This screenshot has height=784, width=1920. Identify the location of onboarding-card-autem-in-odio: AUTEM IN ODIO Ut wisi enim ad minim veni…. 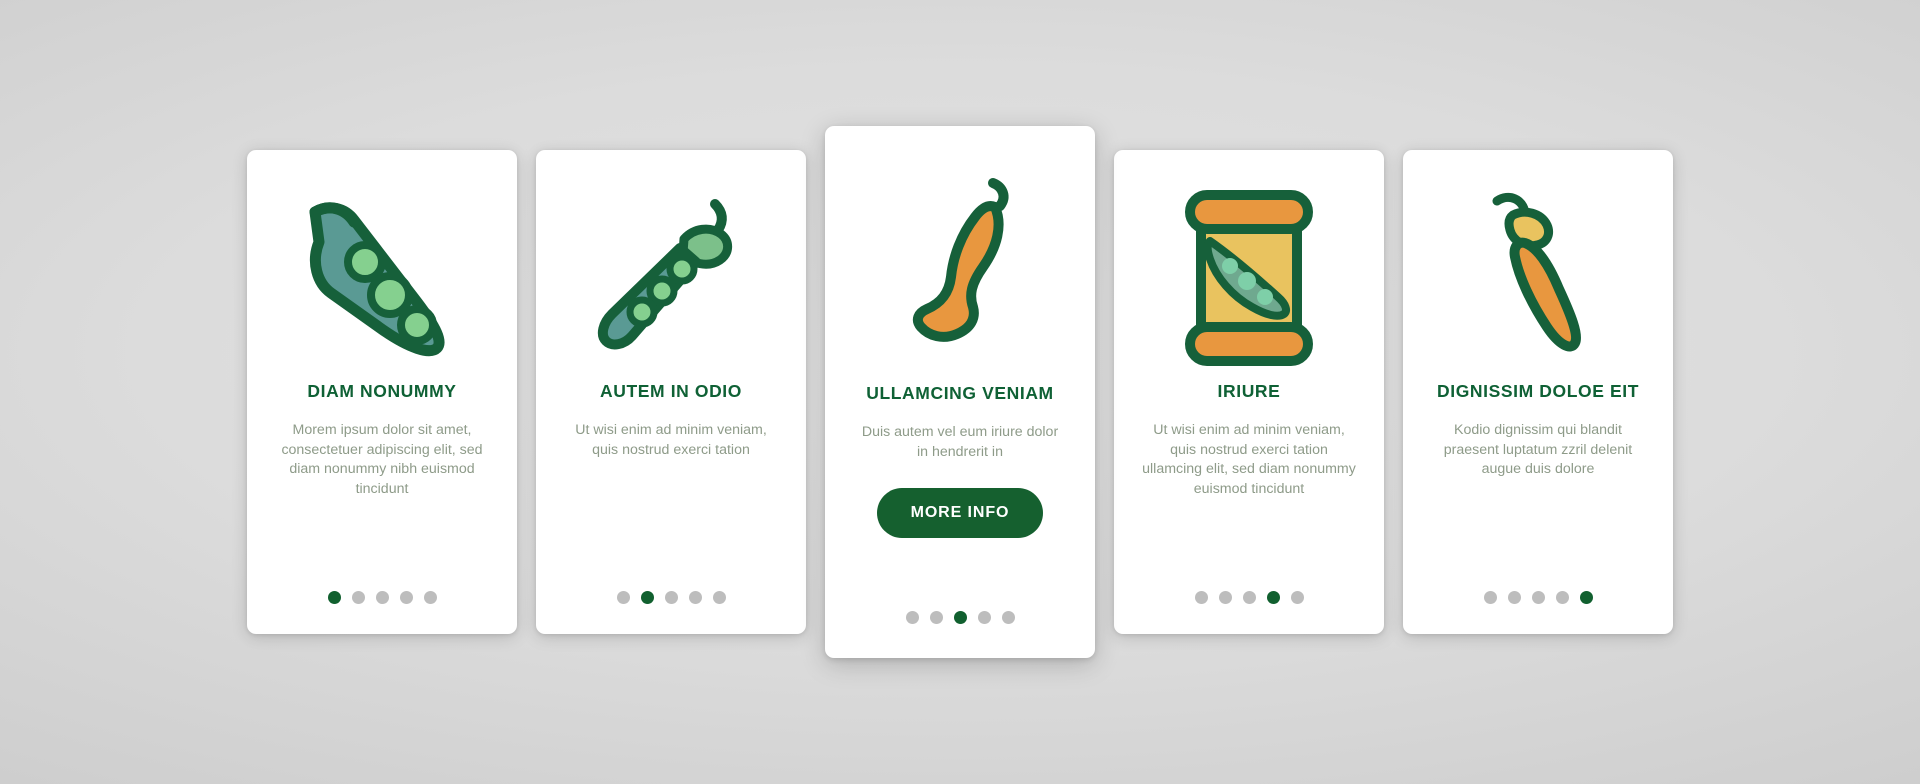
(671, 392).